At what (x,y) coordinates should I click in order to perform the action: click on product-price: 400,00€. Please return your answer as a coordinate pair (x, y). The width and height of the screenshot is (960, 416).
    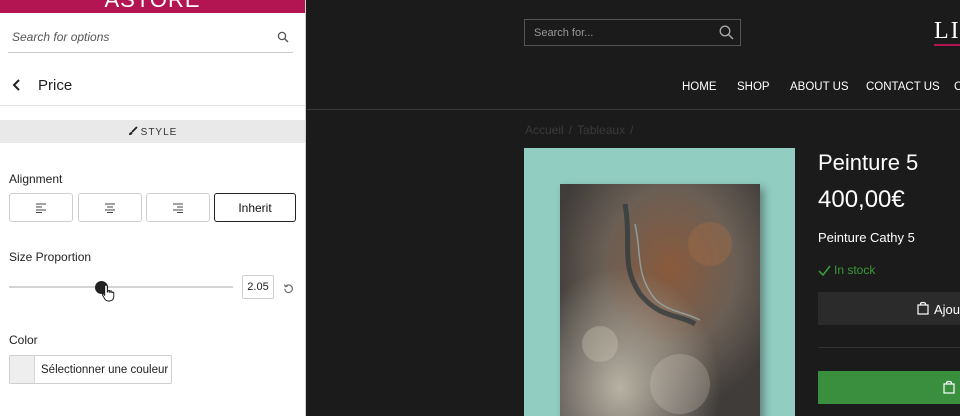
    Looking at the image, I should click on (861, 199).